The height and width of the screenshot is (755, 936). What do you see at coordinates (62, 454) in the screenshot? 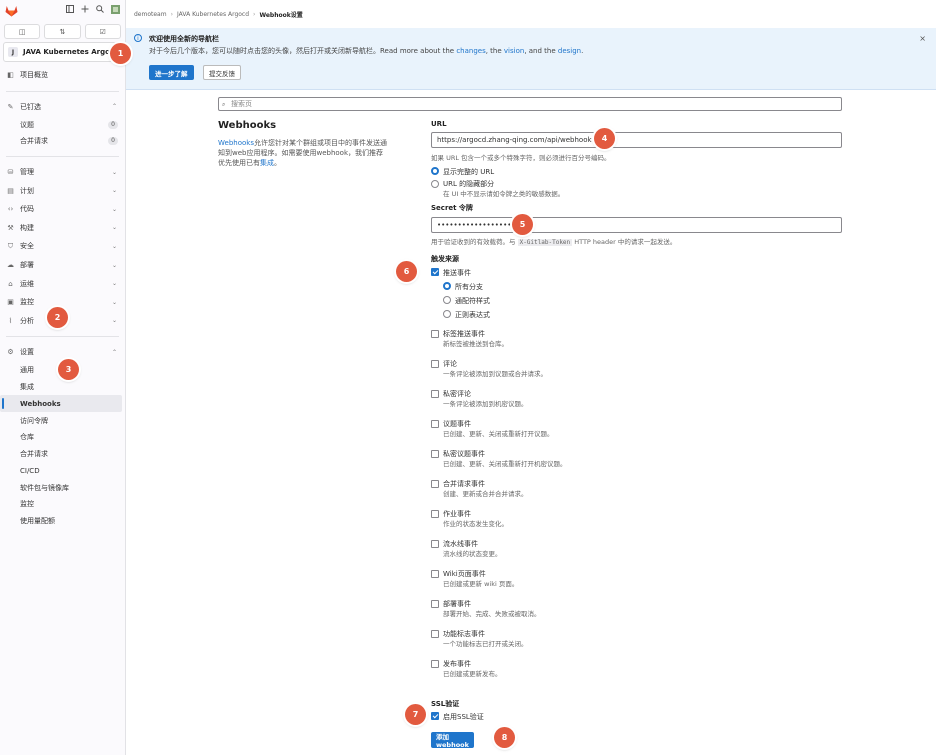
I see `sidebar-subitem-merge-requests-settings: 合并请求` at bounding box center [62, 454].